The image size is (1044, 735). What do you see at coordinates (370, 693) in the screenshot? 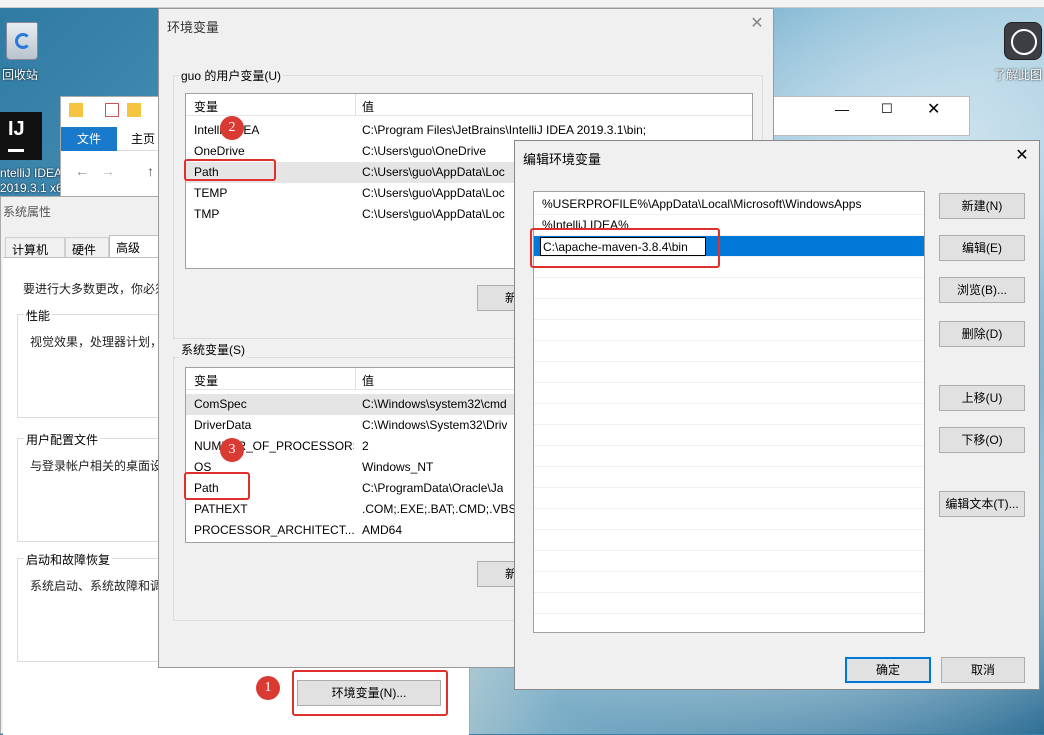
I see `highlight-env-button` at bounding box center [370, 693].